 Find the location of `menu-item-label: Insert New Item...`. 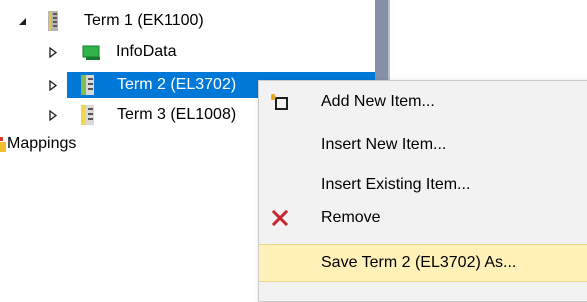

menu-item-label: Insert New Item... is located at coordinates (384, 144).